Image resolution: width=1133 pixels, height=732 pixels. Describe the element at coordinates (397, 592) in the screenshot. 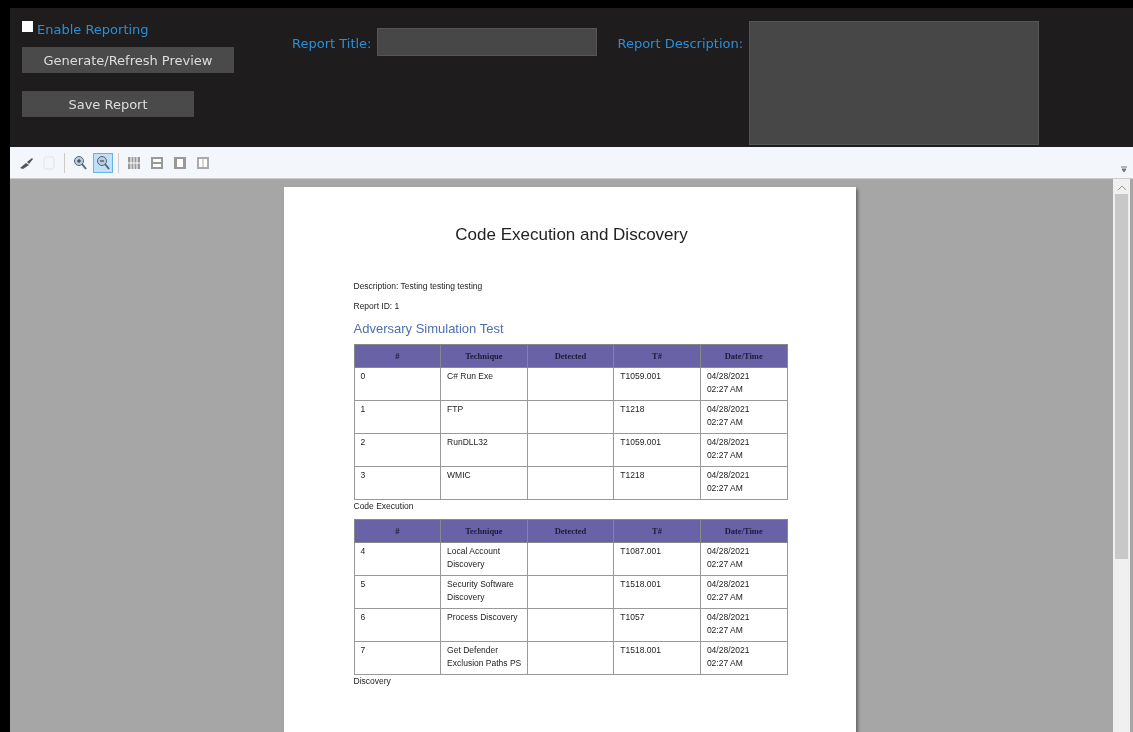

I see `table-cell: 5` at that location.